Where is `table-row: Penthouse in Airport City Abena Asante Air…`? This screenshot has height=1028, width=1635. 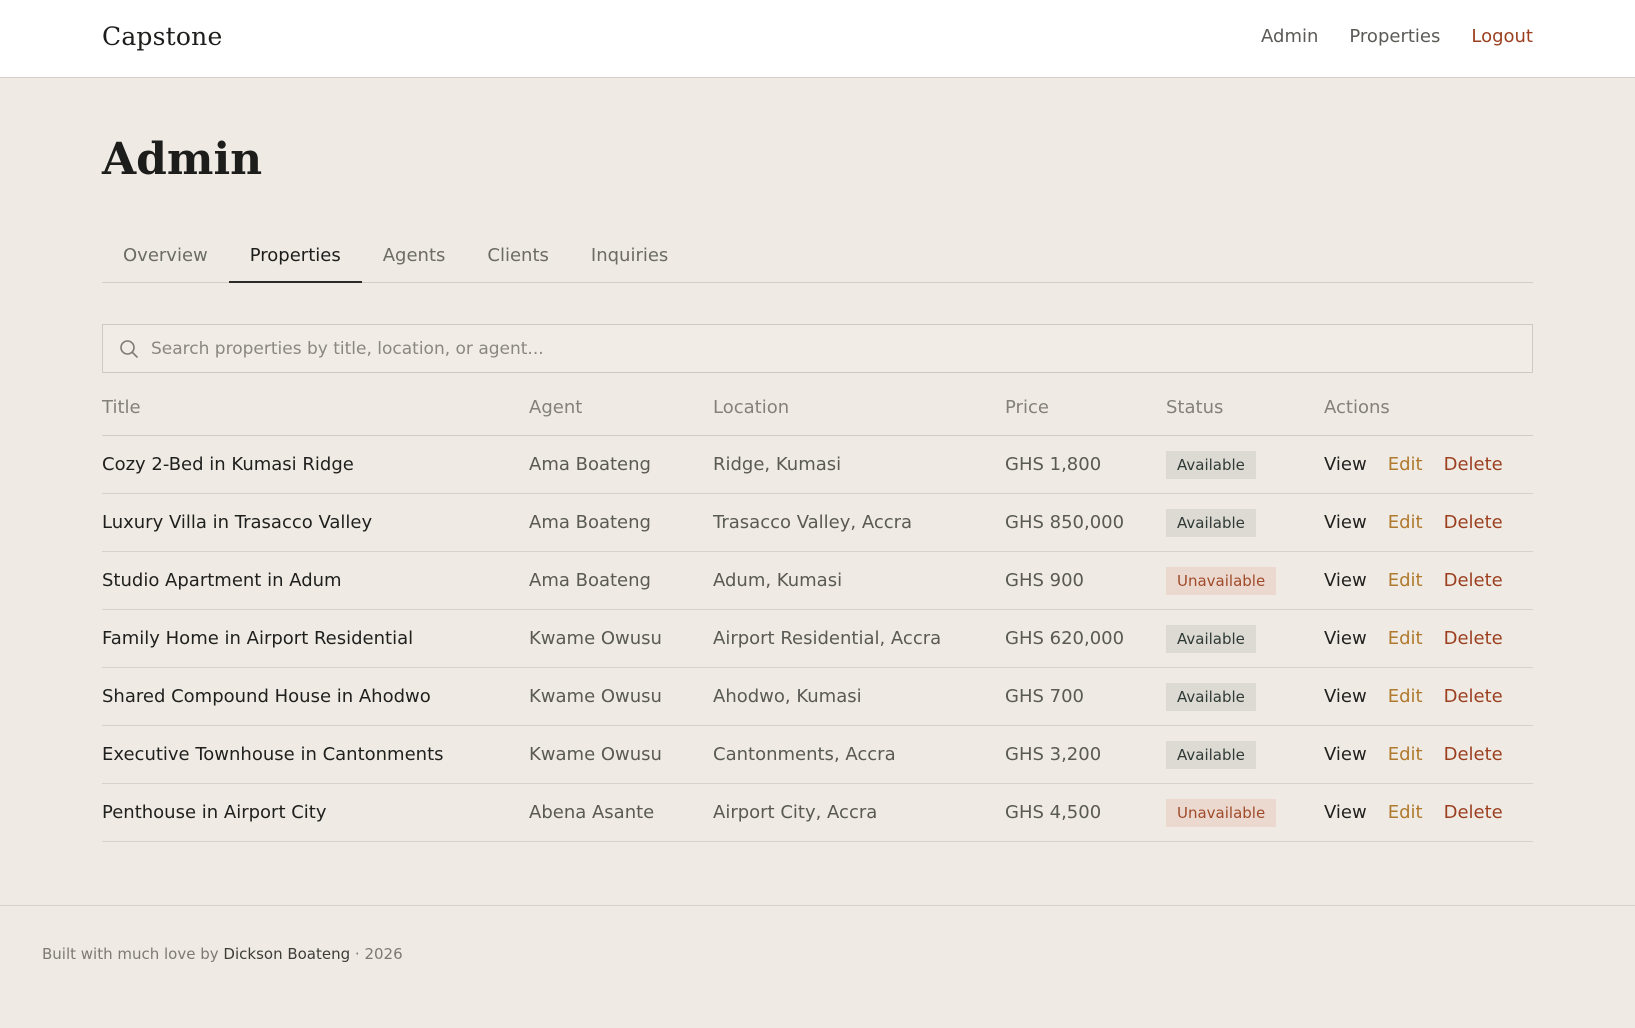 table-row: Penthouse in Airport City Abena Asante Air… is located at coordinates (817, 813).